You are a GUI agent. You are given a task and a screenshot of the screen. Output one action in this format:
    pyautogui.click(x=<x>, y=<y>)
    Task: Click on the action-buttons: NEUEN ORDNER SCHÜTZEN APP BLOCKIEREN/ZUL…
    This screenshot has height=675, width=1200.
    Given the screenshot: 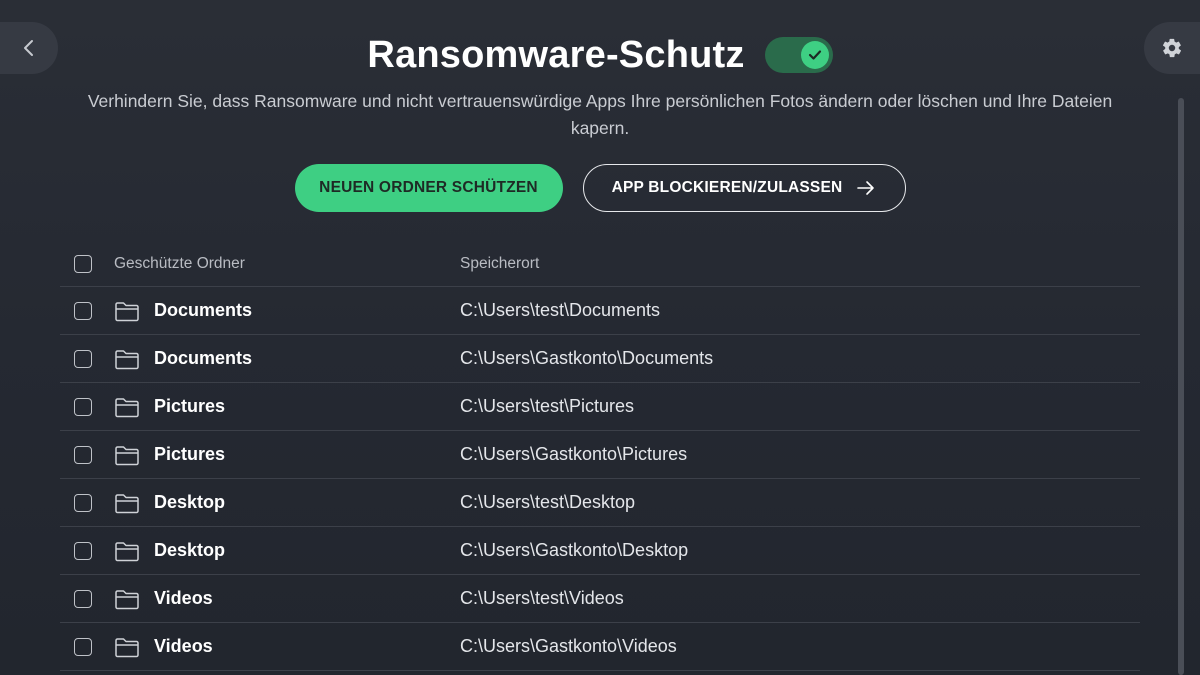 What is the action you would take?
    pyautogui.click(x=600, y=188)
    